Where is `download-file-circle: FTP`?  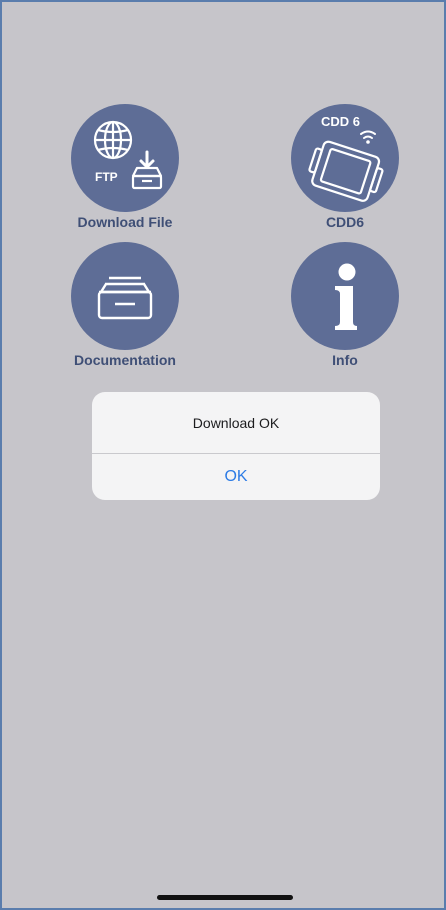 download-file-circle: FTP is located at coordinates (125, 158).